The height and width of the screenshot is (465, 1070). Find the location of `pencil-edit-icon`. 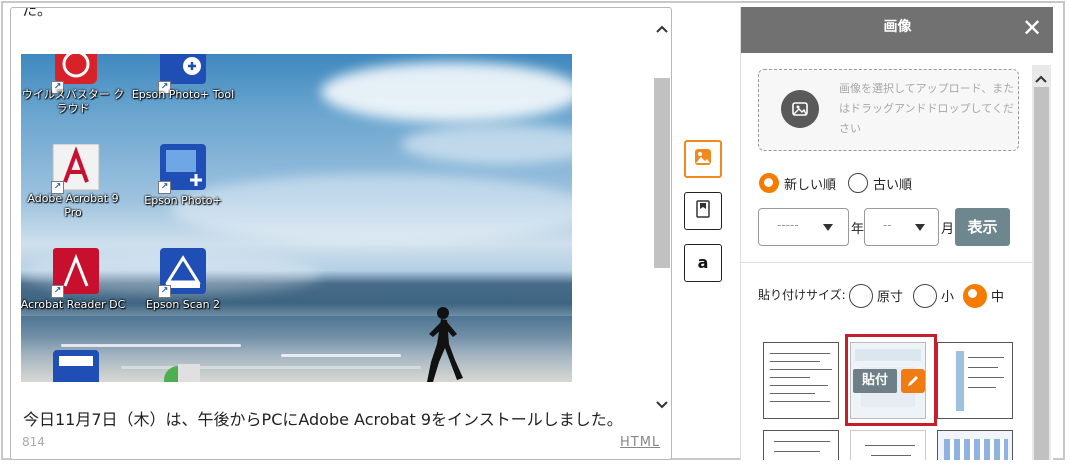

pencil-edit-icon is located at coordinates (913, 381).